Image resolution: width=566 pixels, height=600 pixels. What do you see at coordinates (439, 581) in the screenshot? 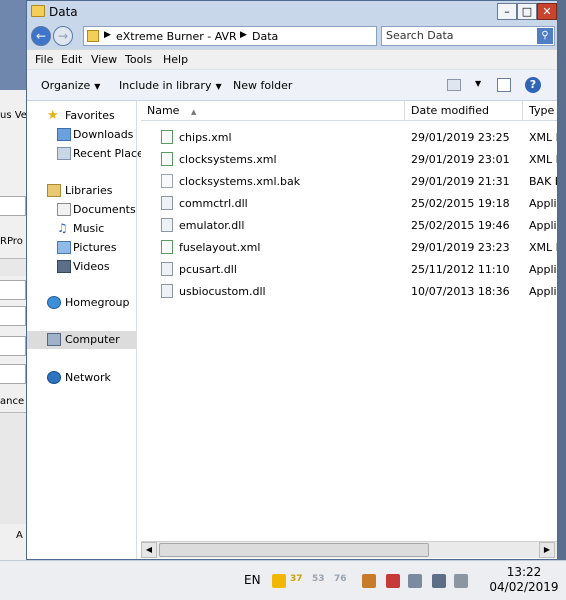
I see `network-signal-icon` at bounding box center [439, 581].